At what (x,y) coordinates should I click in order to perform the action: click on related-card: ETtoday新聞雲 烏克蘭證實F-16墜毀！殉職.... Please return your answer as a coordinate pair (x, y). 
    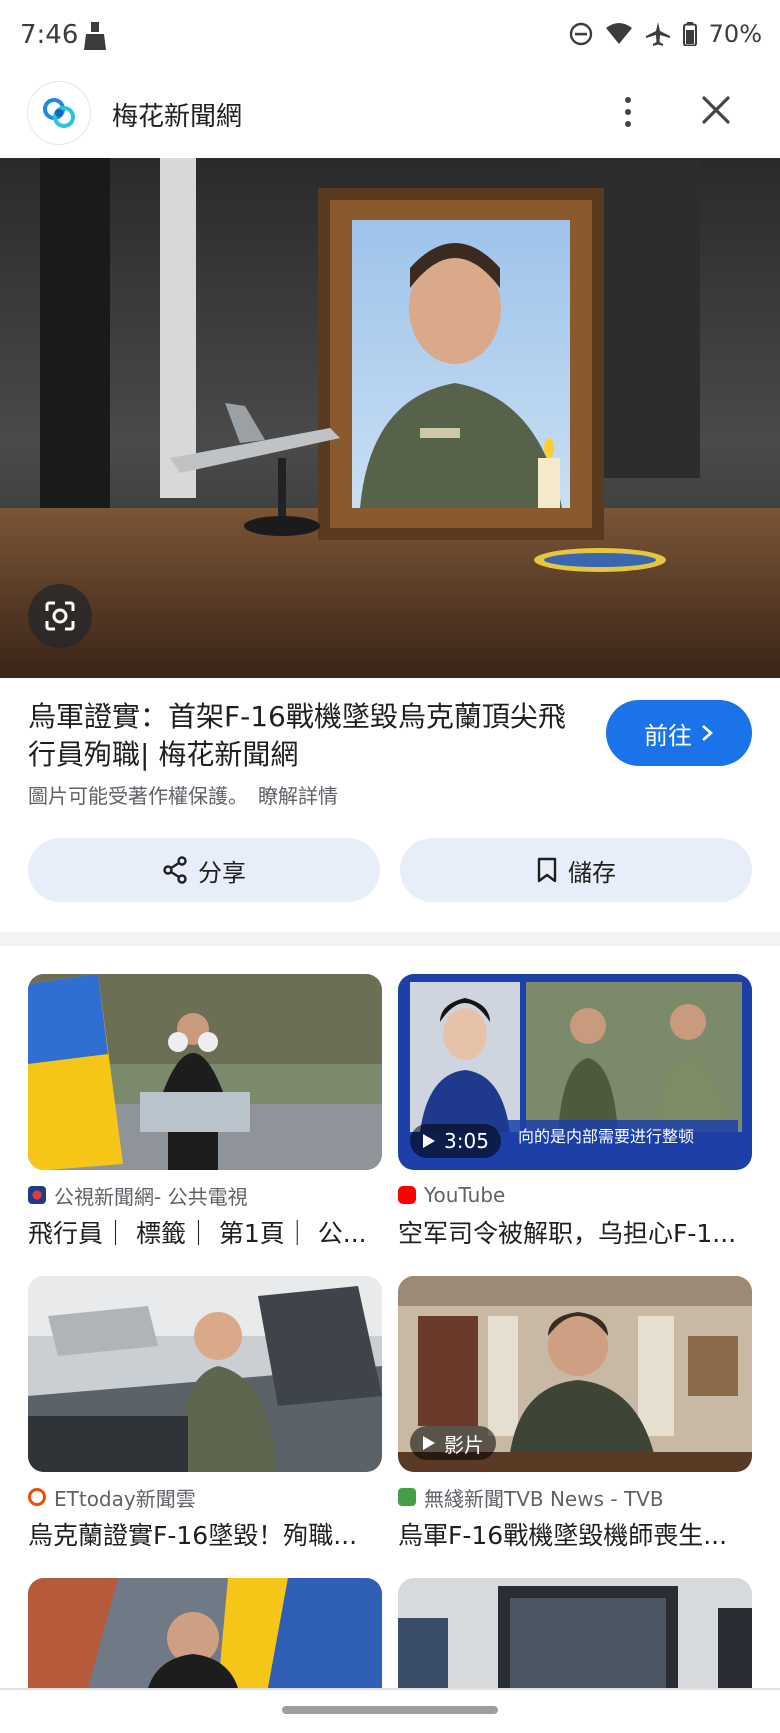
    Looking at the image, I should click on (205, 1414).